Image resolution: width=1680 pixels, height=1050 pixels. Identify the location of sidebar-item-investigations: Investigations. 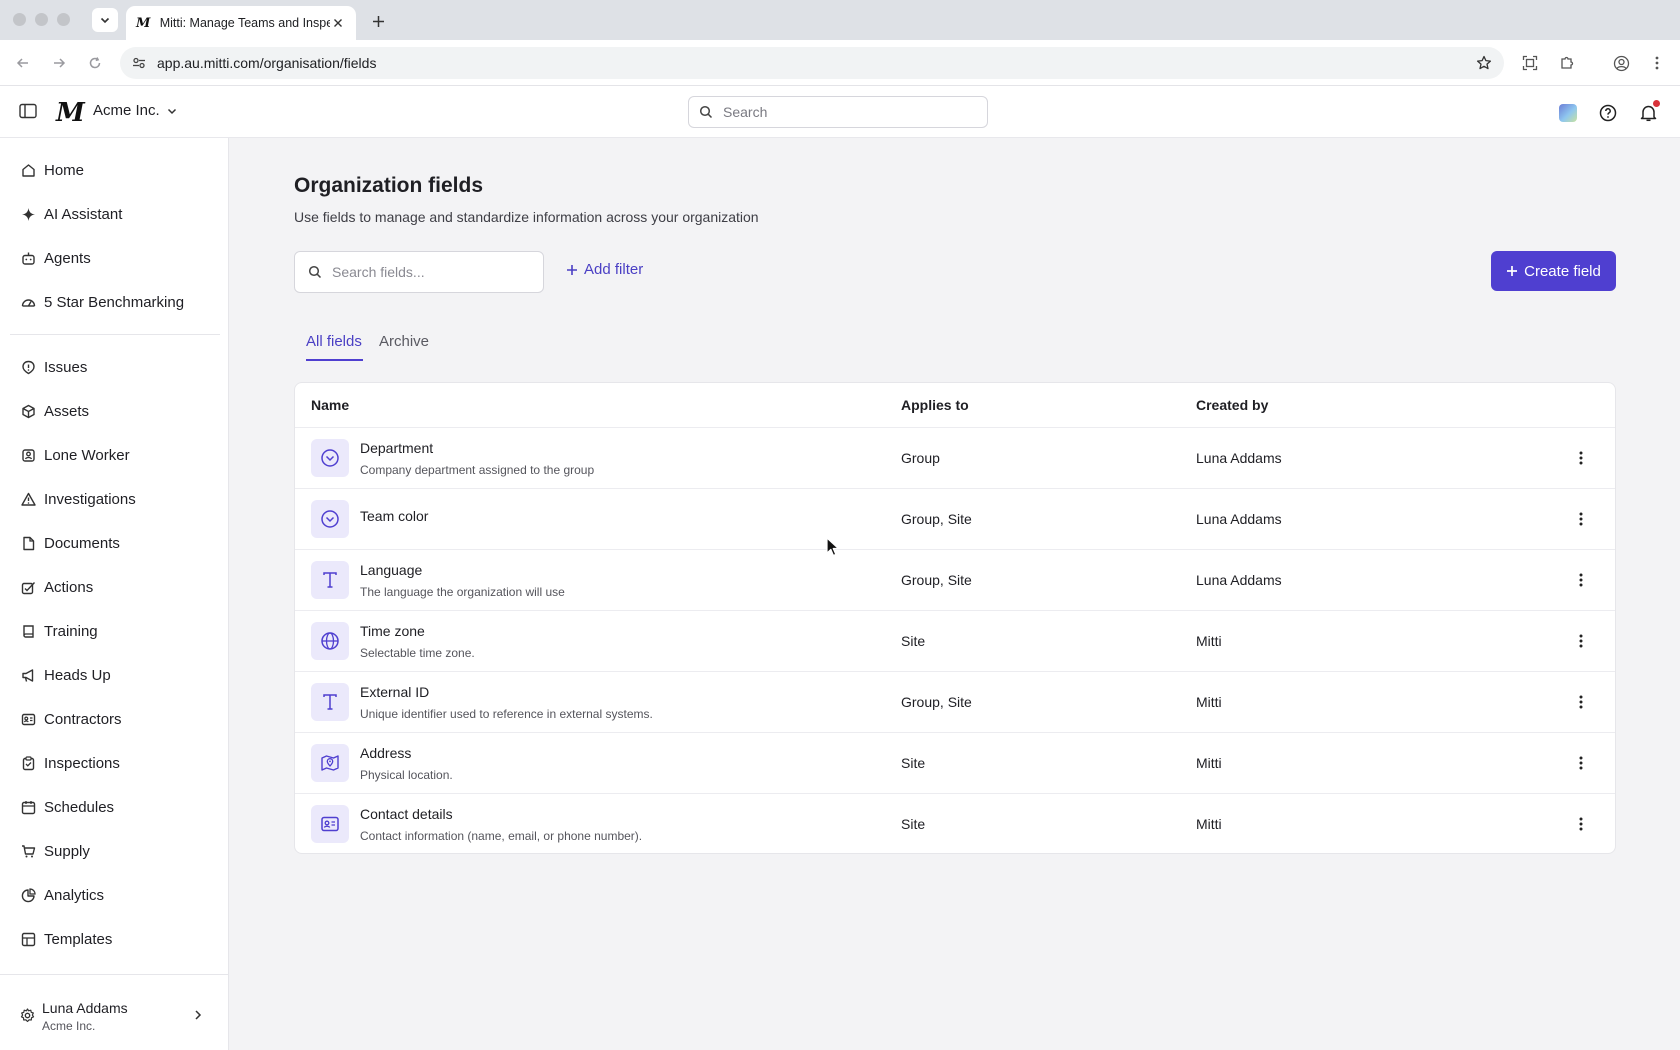
(115, 499).